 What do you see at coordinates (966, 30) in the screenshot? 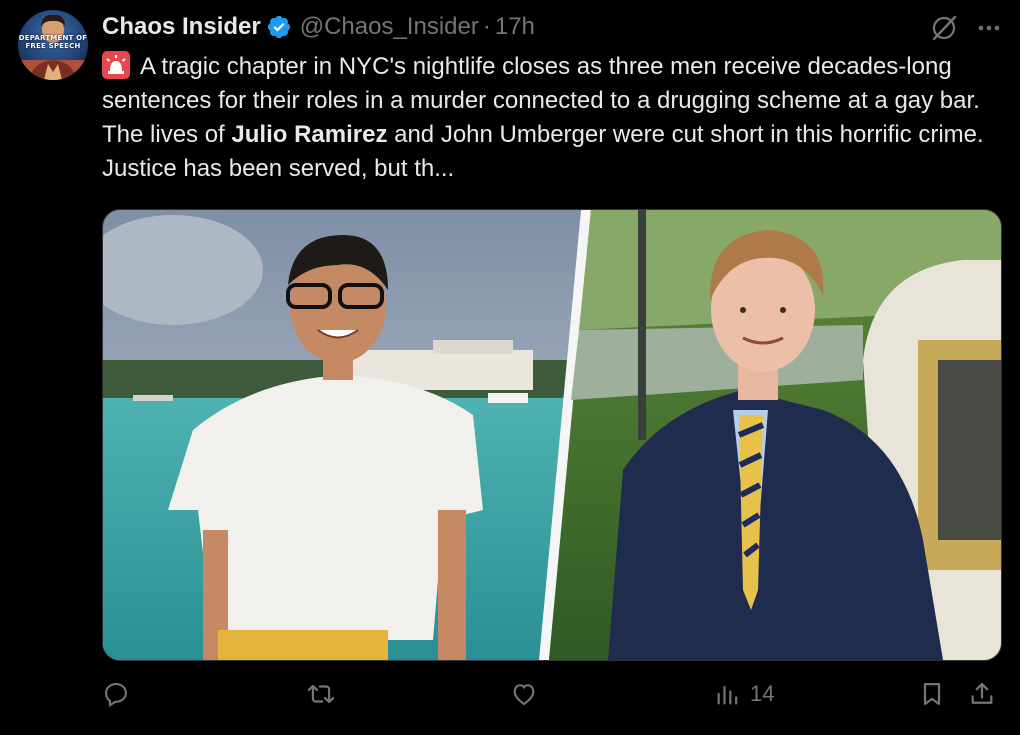
I see `top-icons` at bounding box center [966, 30].